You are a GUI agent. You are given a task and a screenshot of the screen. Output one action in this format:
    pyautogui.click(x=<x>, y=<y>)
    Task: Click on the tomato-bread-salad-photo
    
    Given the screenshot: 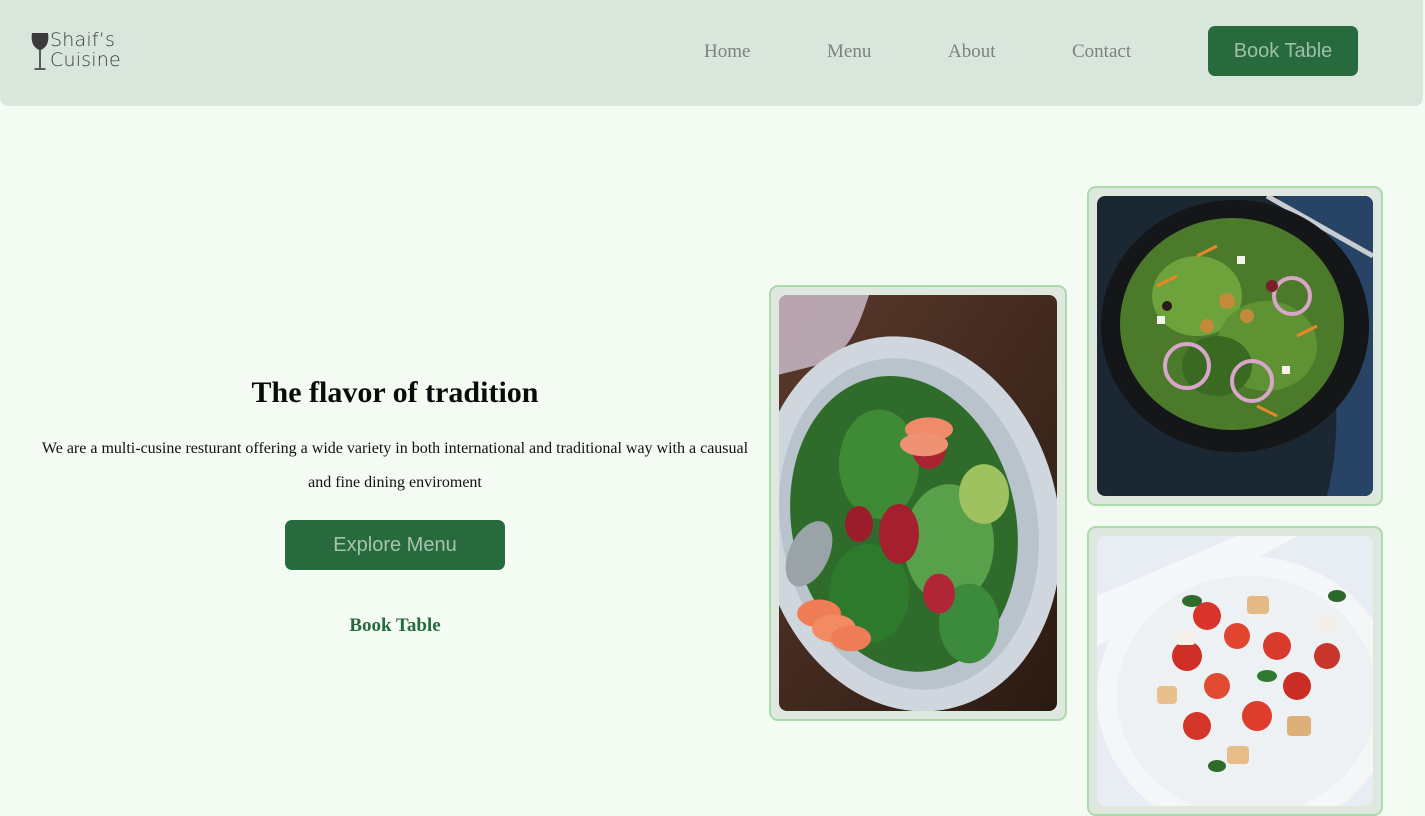 What is the action you would take?
    pyautogui.click(x=1235, y=671)
    